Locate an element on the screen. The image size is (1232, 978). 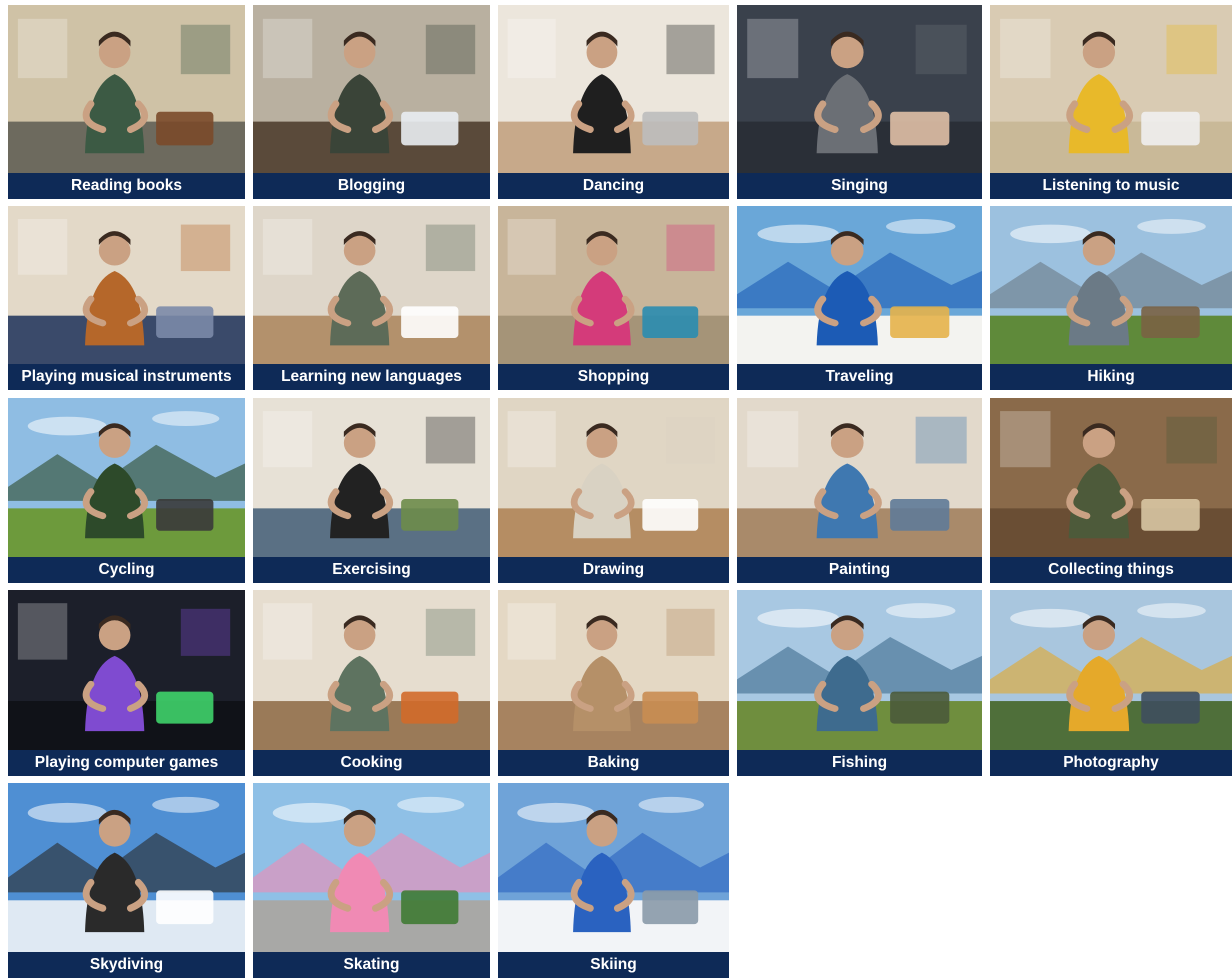
hobby-tile: Skiing is located at coordinates (613, 880).